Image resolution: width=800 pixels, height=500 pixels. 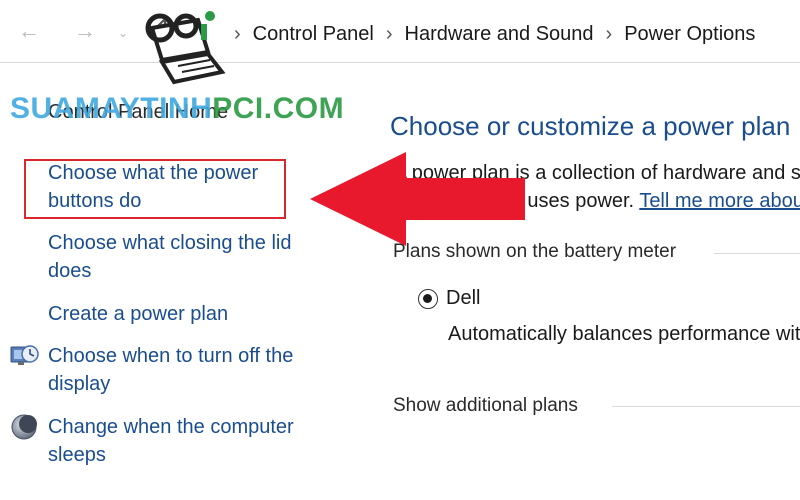 I want to click on sleep-moon-icon, so click(x=24, y=427).